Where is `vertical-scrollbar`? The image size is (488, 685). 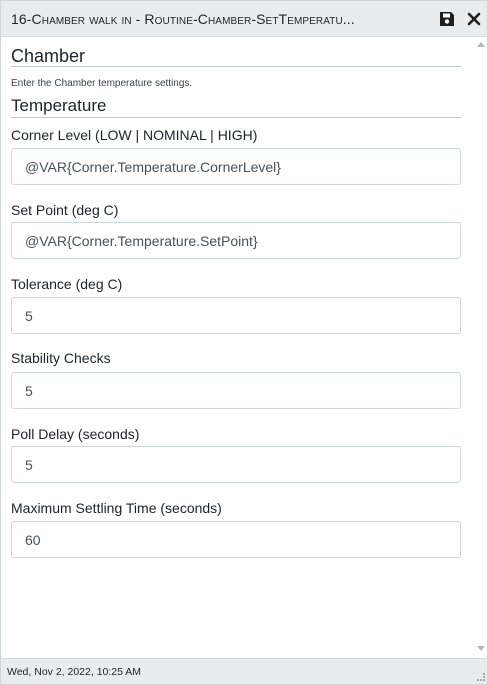
vertical-scrollbar is located at coordinates (481, 348).